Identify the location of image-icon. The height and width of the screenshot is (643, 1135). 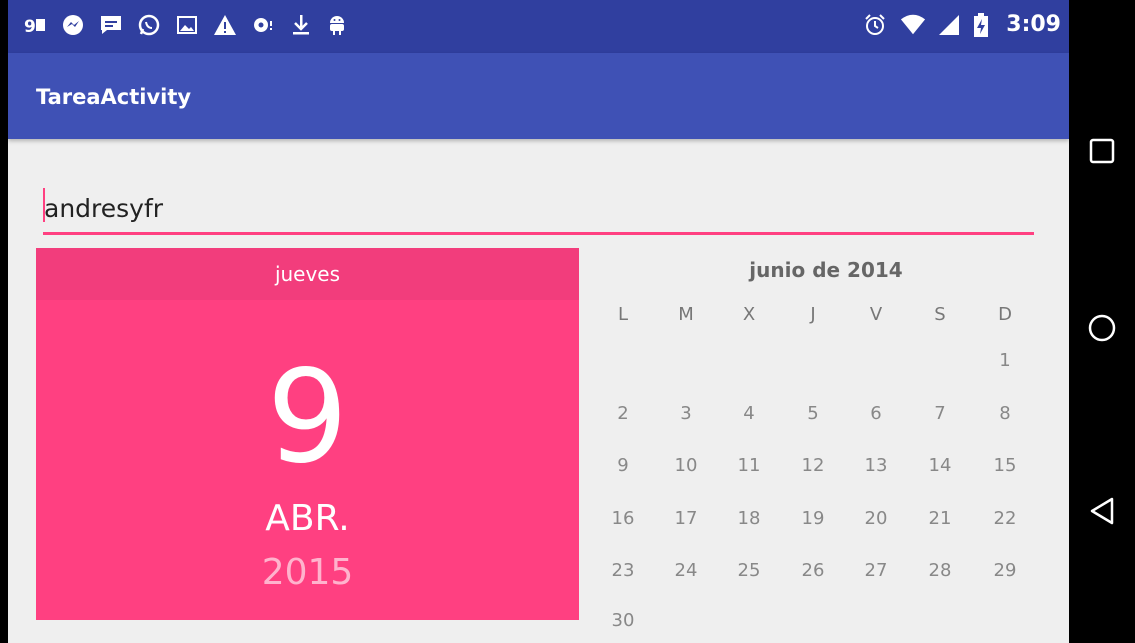
(187, 25).